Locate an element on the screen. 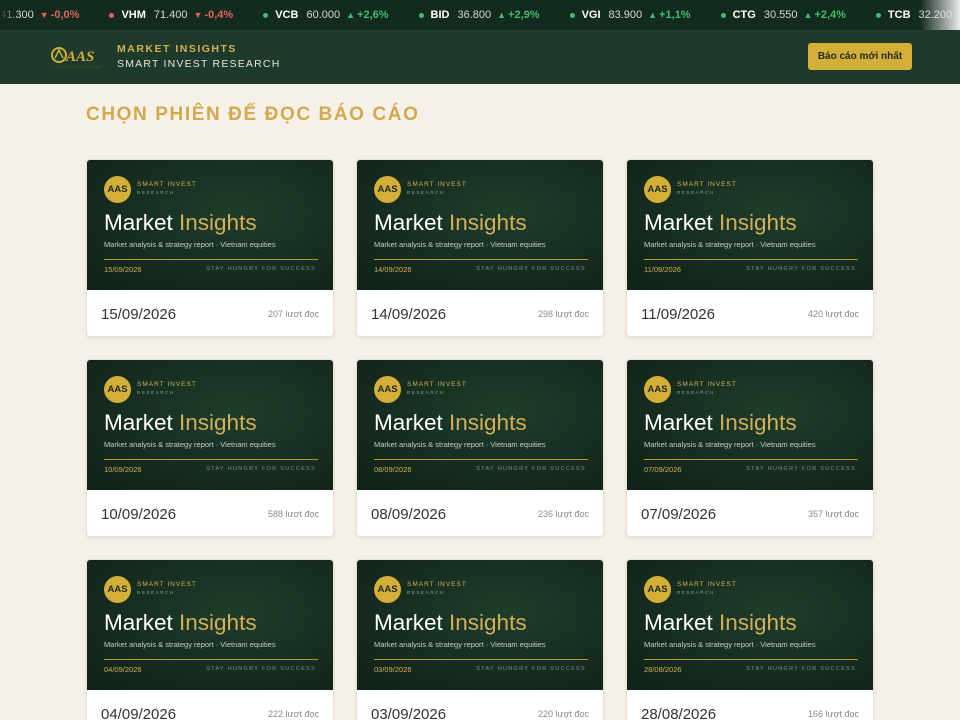 The width and height of the screenshot is (960, 720). thumb-date: 14/09/2026 is located at coordinates (393, 269).